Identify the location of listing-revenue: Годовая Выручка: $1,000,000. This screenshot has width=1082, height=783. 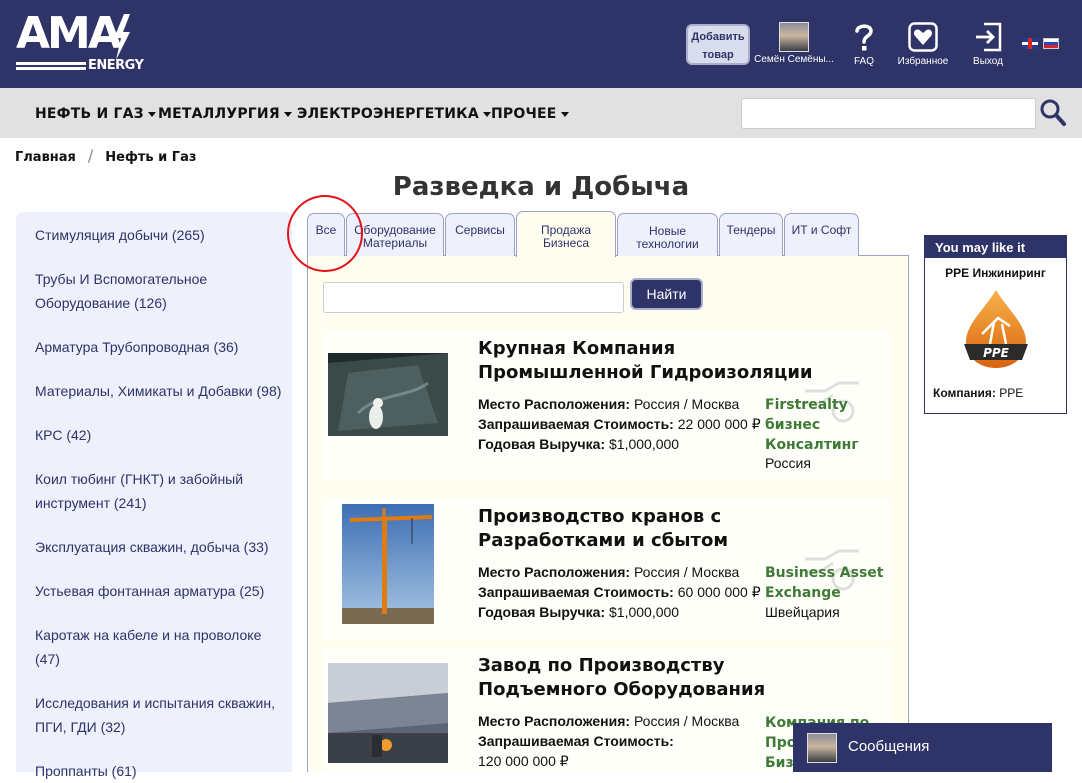
(578, 612).